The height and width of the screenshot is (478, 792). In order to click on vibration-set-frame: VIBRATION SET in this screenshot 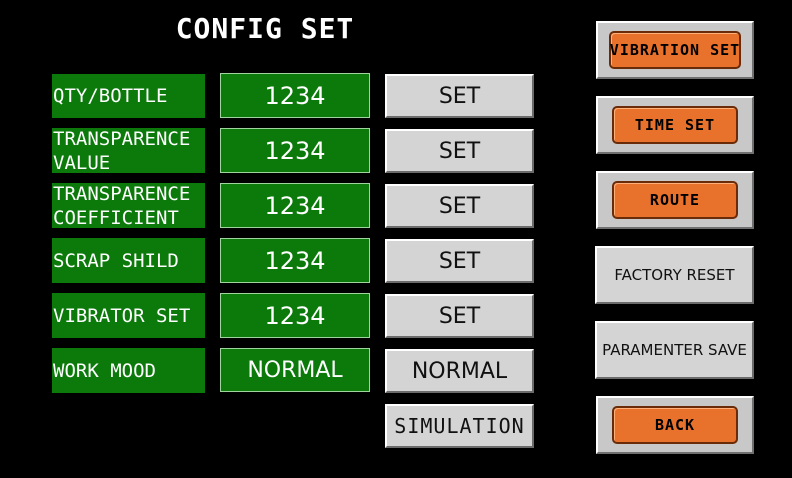, I will do `click(675, 50)`.